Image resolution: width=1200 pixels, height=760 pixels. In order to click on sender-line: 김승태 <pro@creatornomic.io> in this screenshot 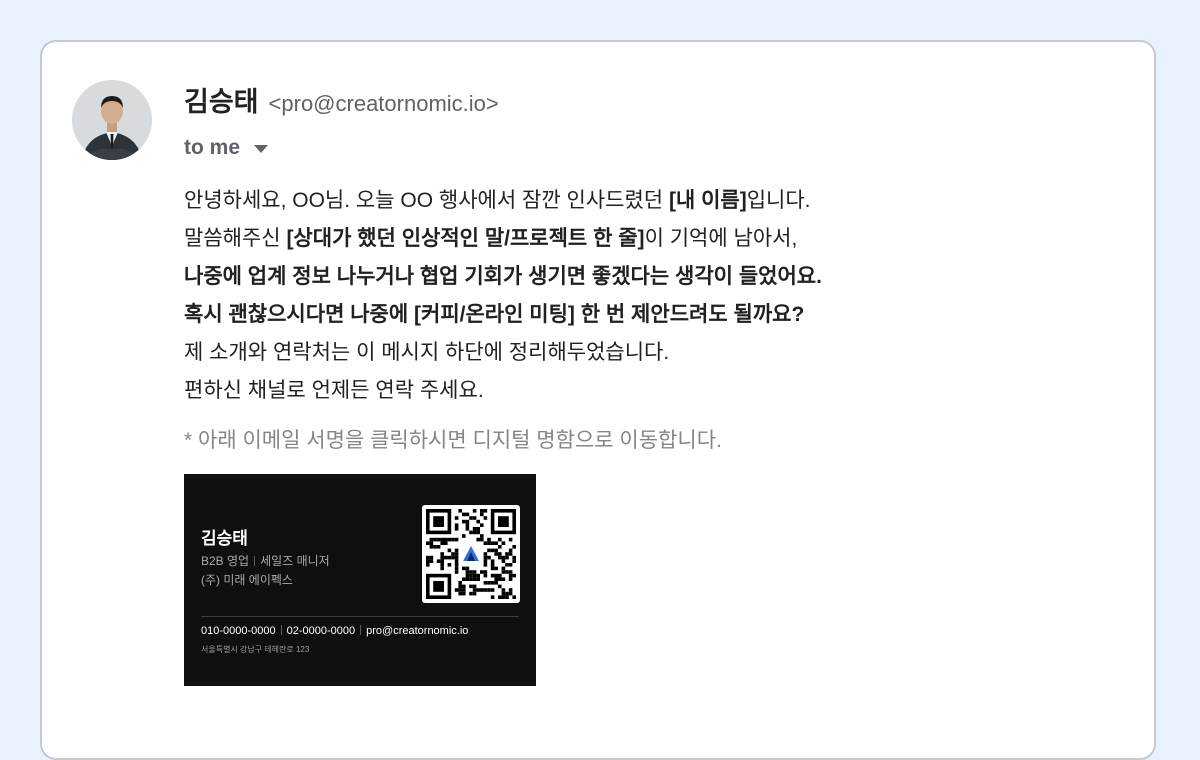, I will do `click(341, 99)`.